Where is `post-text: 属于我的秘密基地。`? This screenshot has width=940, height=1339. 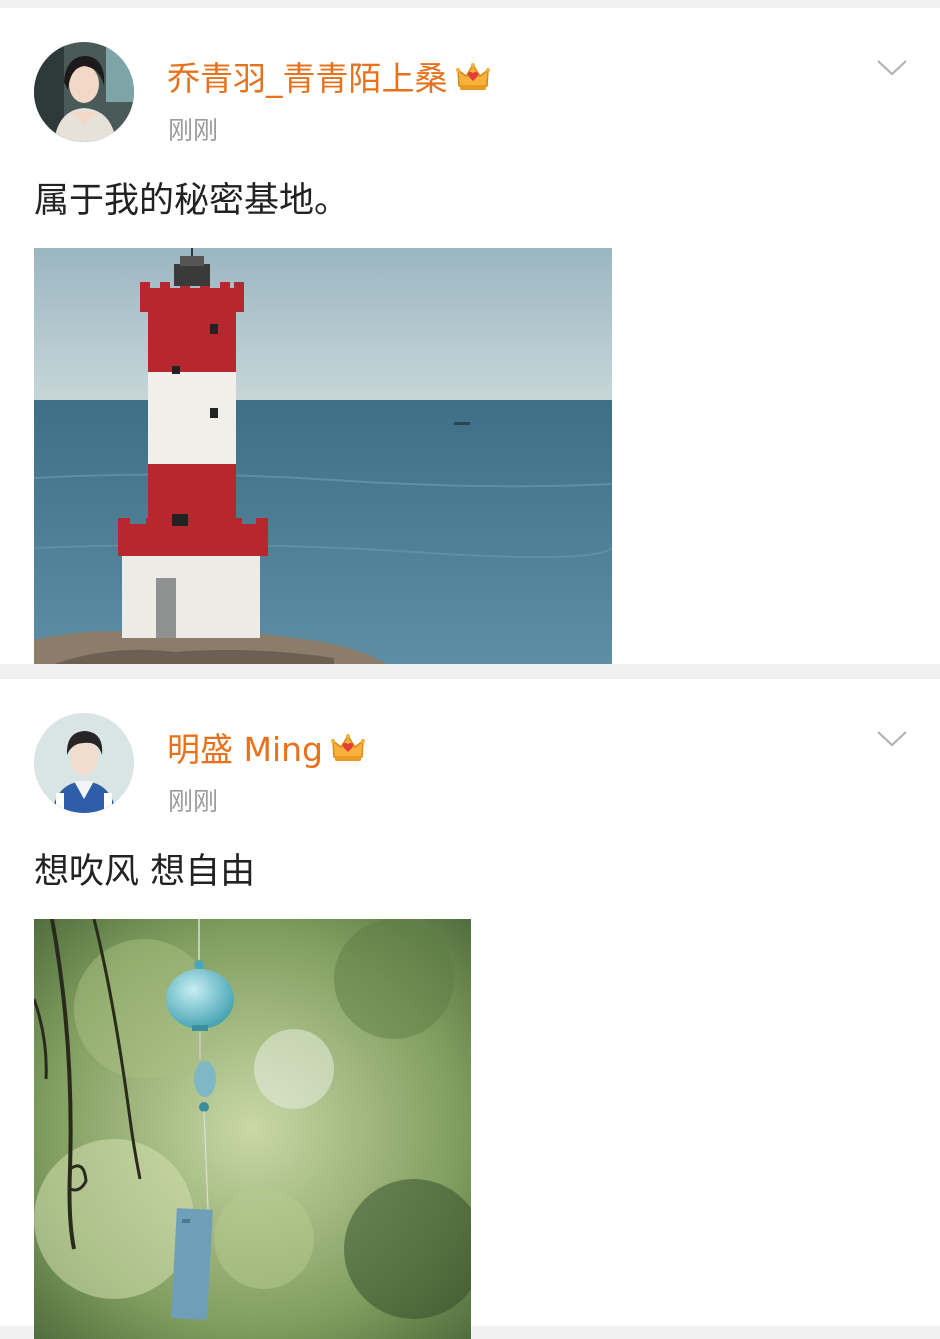
post-text: 属于我的秘密基地。 is located at coordinates (192, 201).